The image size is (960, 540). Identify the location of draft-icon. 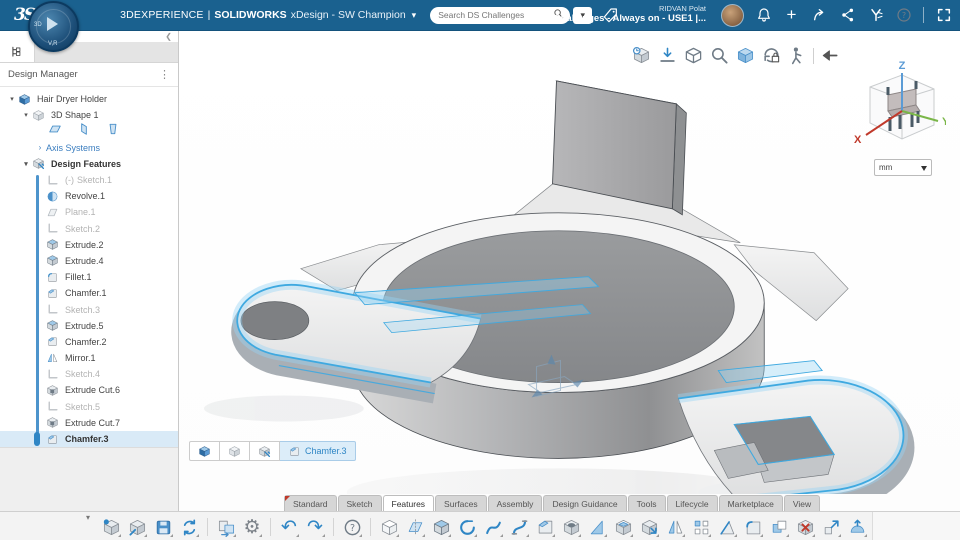
(727, 527).